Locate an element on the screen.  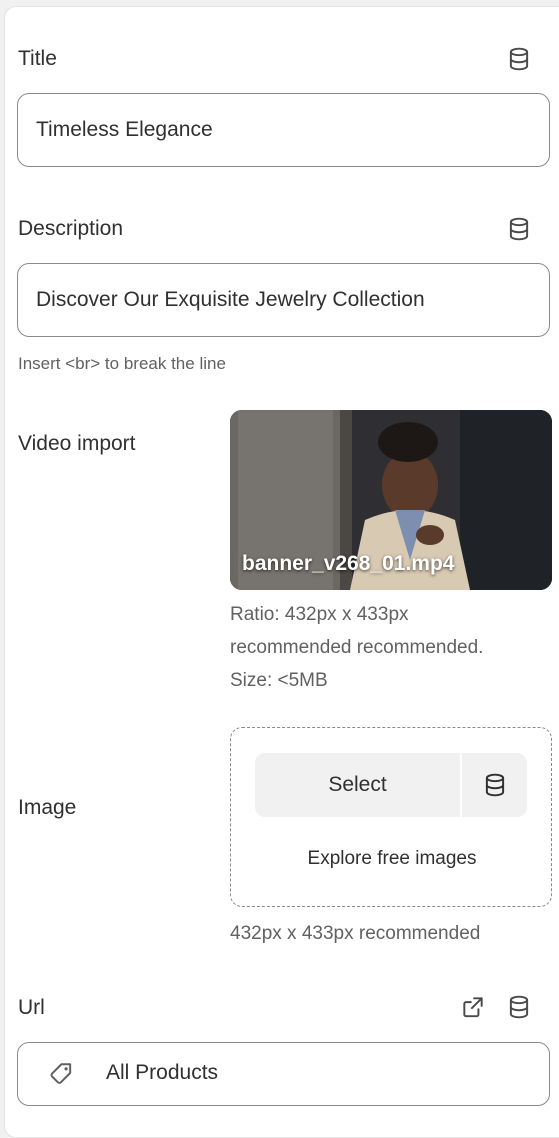
image-select-group: Select is located at coordinates (391, 785).